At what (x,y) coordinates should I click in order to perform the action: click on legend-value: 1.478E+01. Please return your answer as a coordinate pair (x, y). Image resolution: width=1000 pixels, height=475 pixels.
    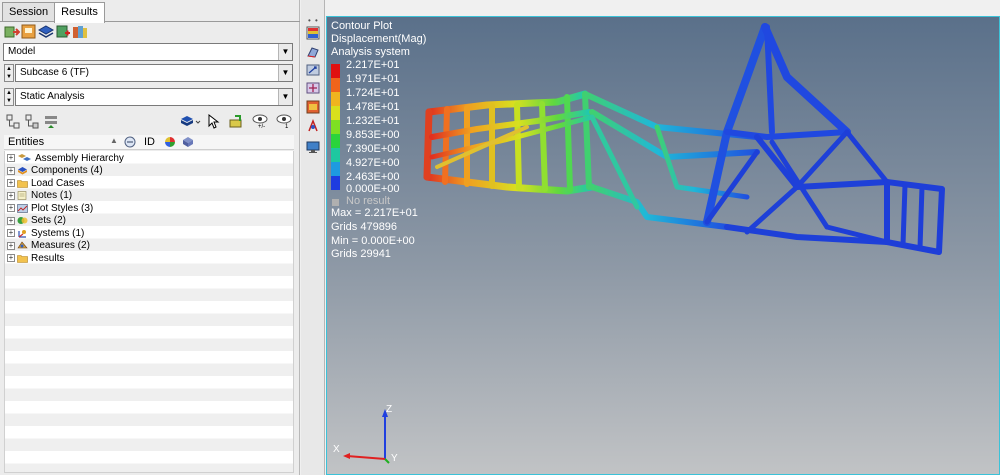
    Looking at the image, I should click on (373, 107).